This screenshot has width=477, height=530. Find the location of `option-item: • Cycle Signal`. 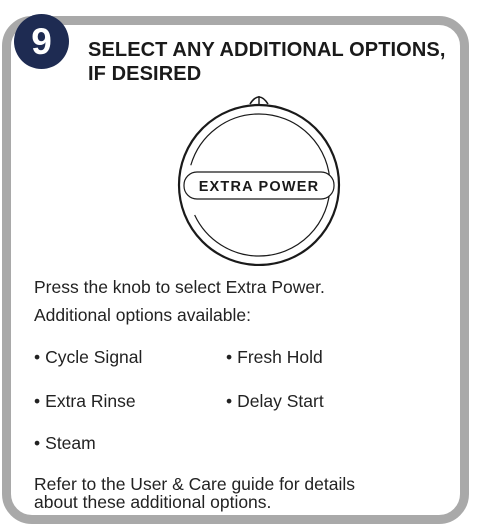

option-item: • Cycle Signal is located at coordinates (88, 357).